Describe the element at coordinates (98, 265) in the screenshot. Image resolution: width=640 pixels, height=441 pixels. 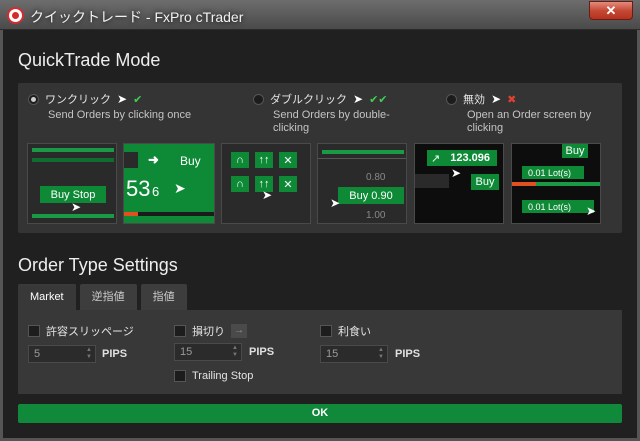
I see `order-type-heading: Order Type Settings` at that location.